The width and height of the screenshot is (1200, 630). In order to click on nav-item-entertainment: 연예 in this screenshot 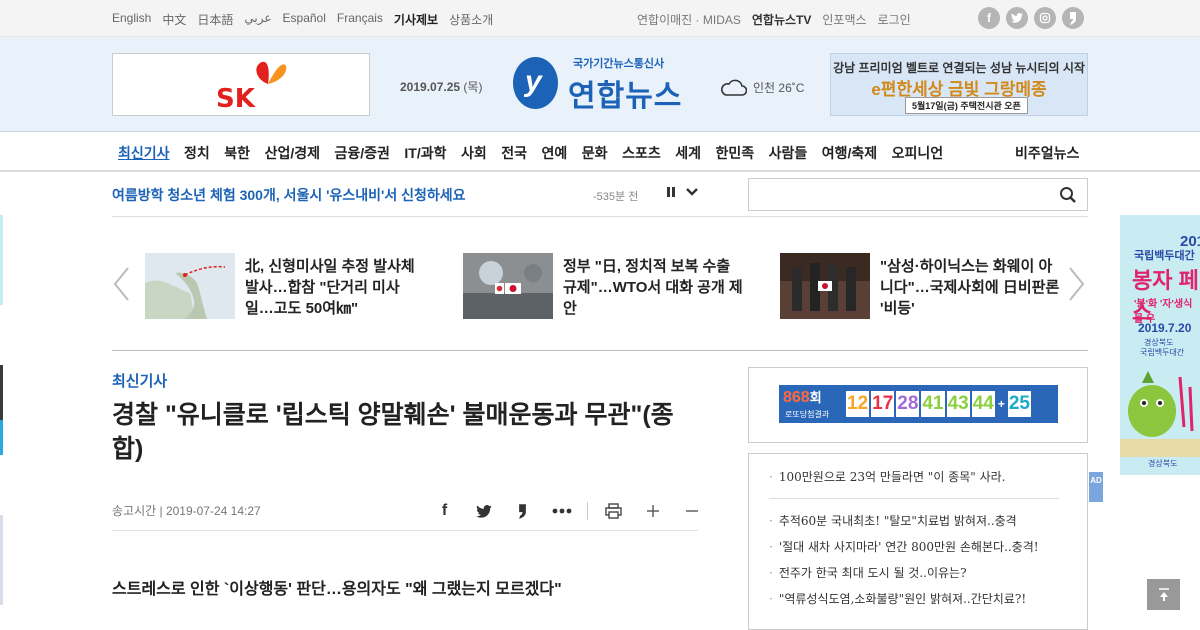, I will do `click(555, 153)`.